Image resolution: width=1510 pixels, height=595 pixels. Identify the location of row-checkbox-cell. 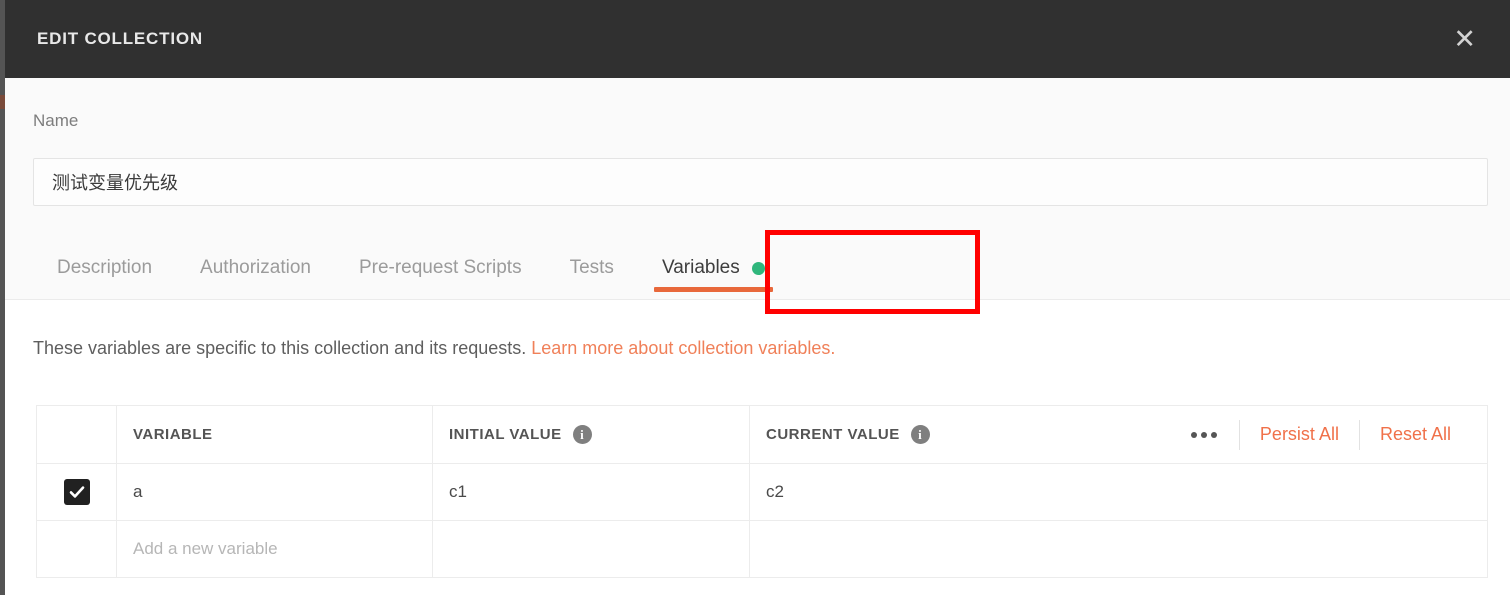
(77, 492).